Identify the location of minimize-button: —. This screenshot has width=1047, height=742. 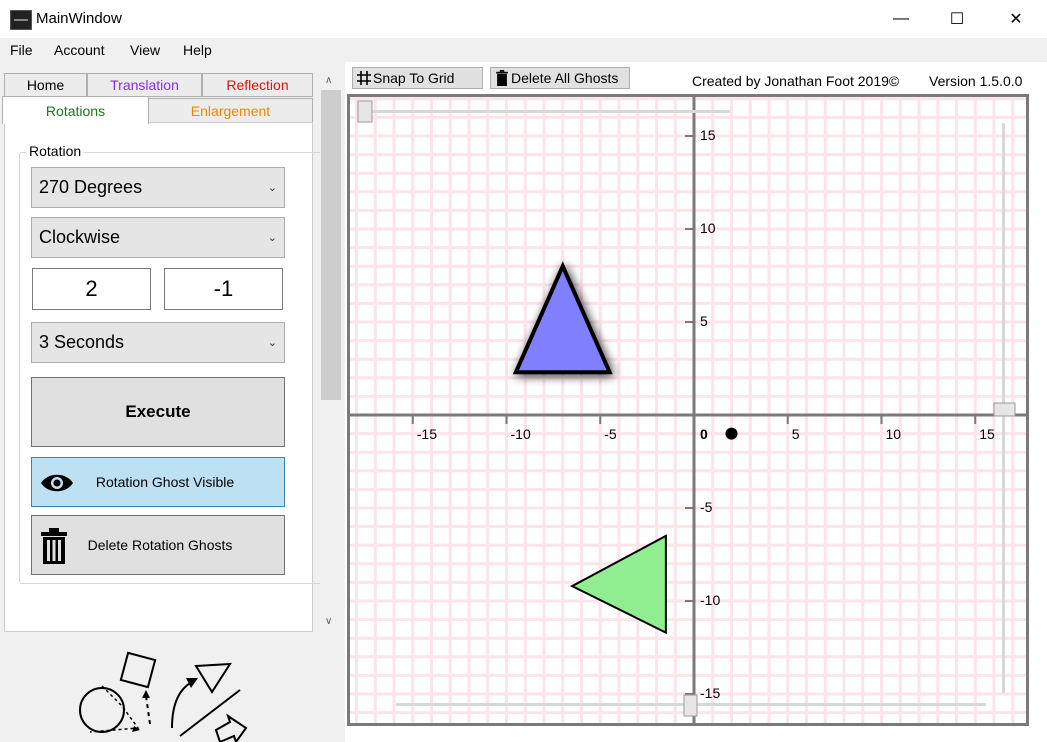
(901, 19).